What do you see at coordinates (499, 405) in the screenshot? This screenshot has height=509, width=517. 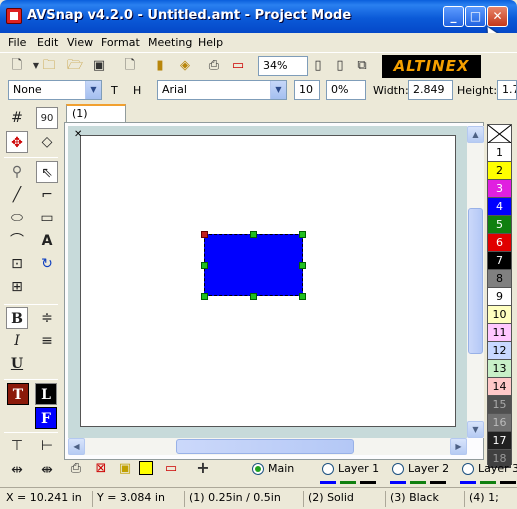 I see `color-swatch-15: 15` at bounding box center [499, 405].